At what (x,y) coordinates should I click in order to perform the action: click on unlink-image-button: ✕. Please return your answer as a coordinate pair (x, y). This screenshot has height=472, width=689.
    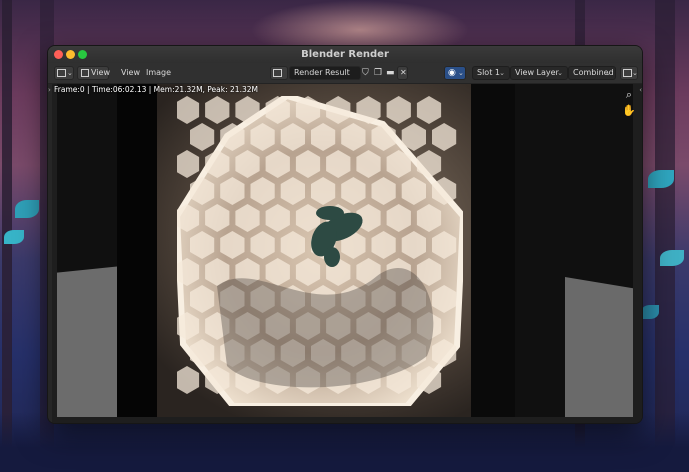
    Looking at the image, I should click on (402, 73).